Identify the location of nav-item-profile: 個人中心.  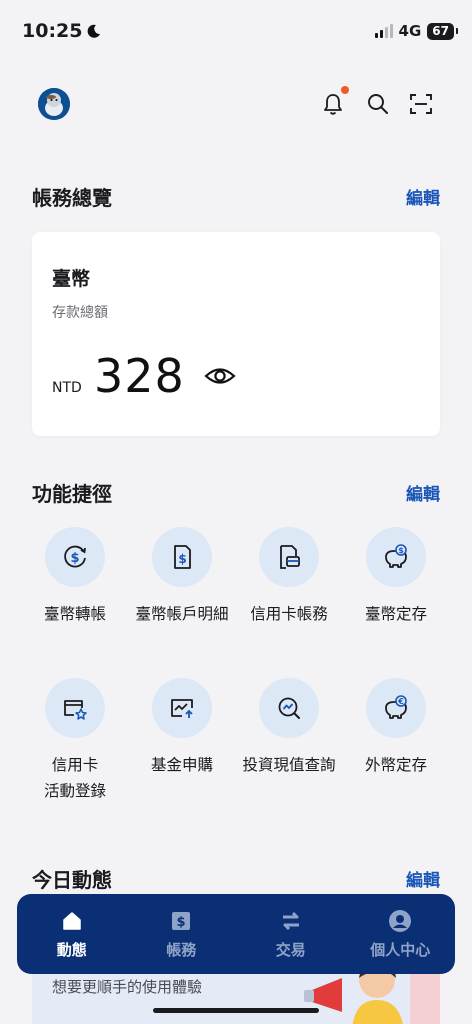
(400, 934).